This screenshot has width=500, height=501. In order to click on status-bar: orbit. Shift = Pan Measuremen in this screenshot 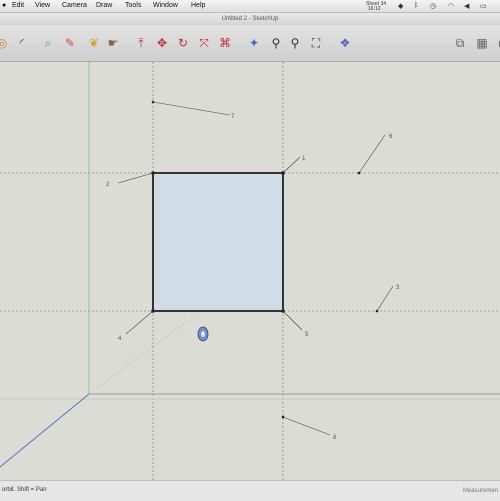, I will do `click(250, 490)`.